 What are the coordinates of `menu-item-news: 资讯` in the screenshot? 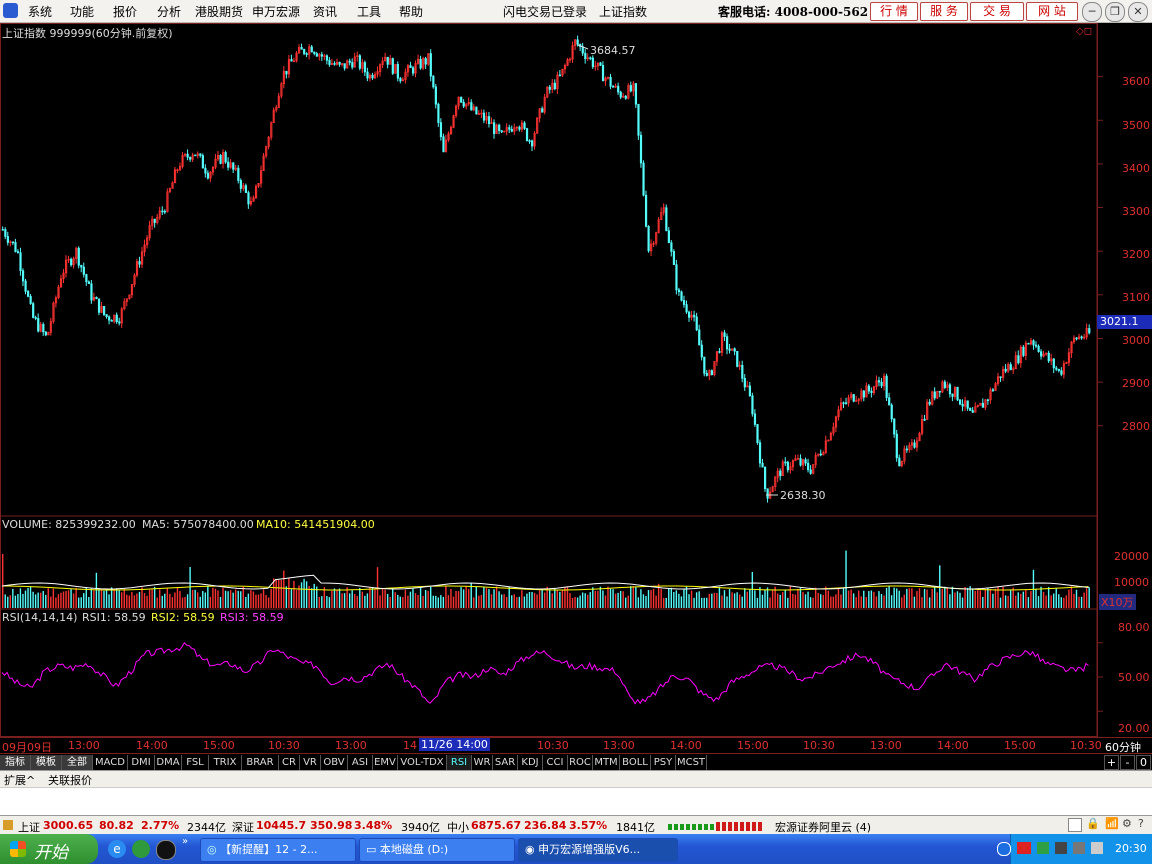 It's located at (325, 11).